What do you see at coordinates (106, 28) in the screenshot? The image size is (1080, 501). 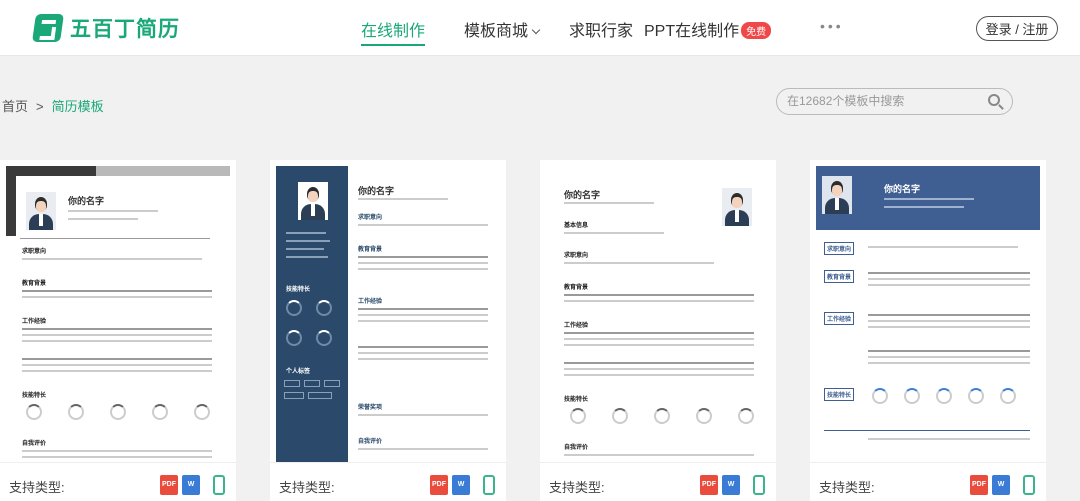 I see `site-logo: 五百丁简历` at bounding box center [106, 28].